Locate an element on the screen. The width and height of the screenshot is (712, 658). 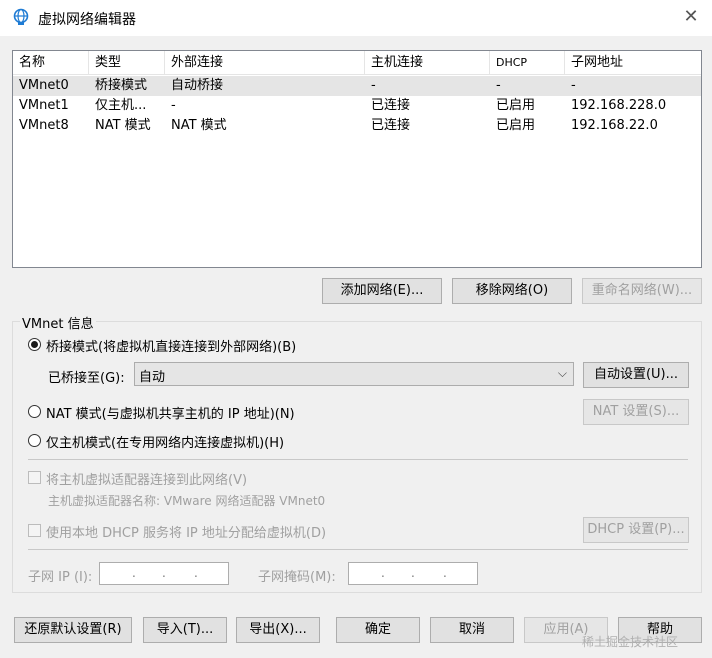
cell-type: 桥接模式 is located at coordinates (121, 85).